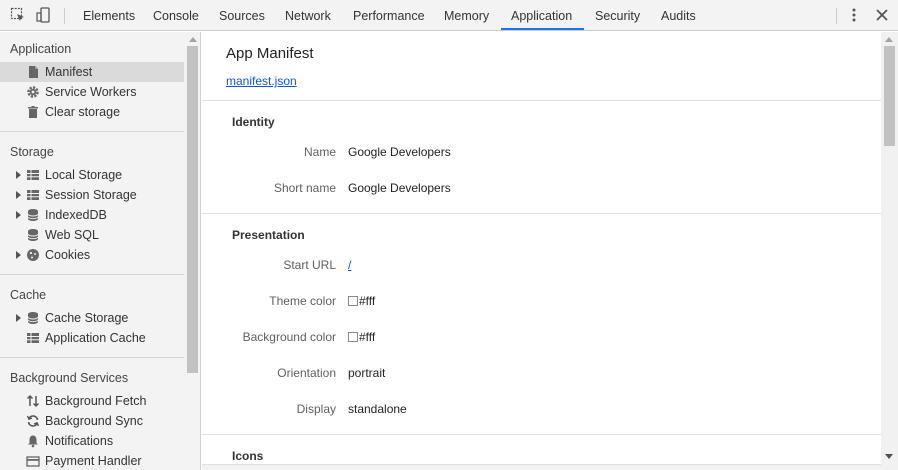 This screenshot has width=898, height=470. I want to click on sidebar-item-label: Payment Handler, so click(93, 461).